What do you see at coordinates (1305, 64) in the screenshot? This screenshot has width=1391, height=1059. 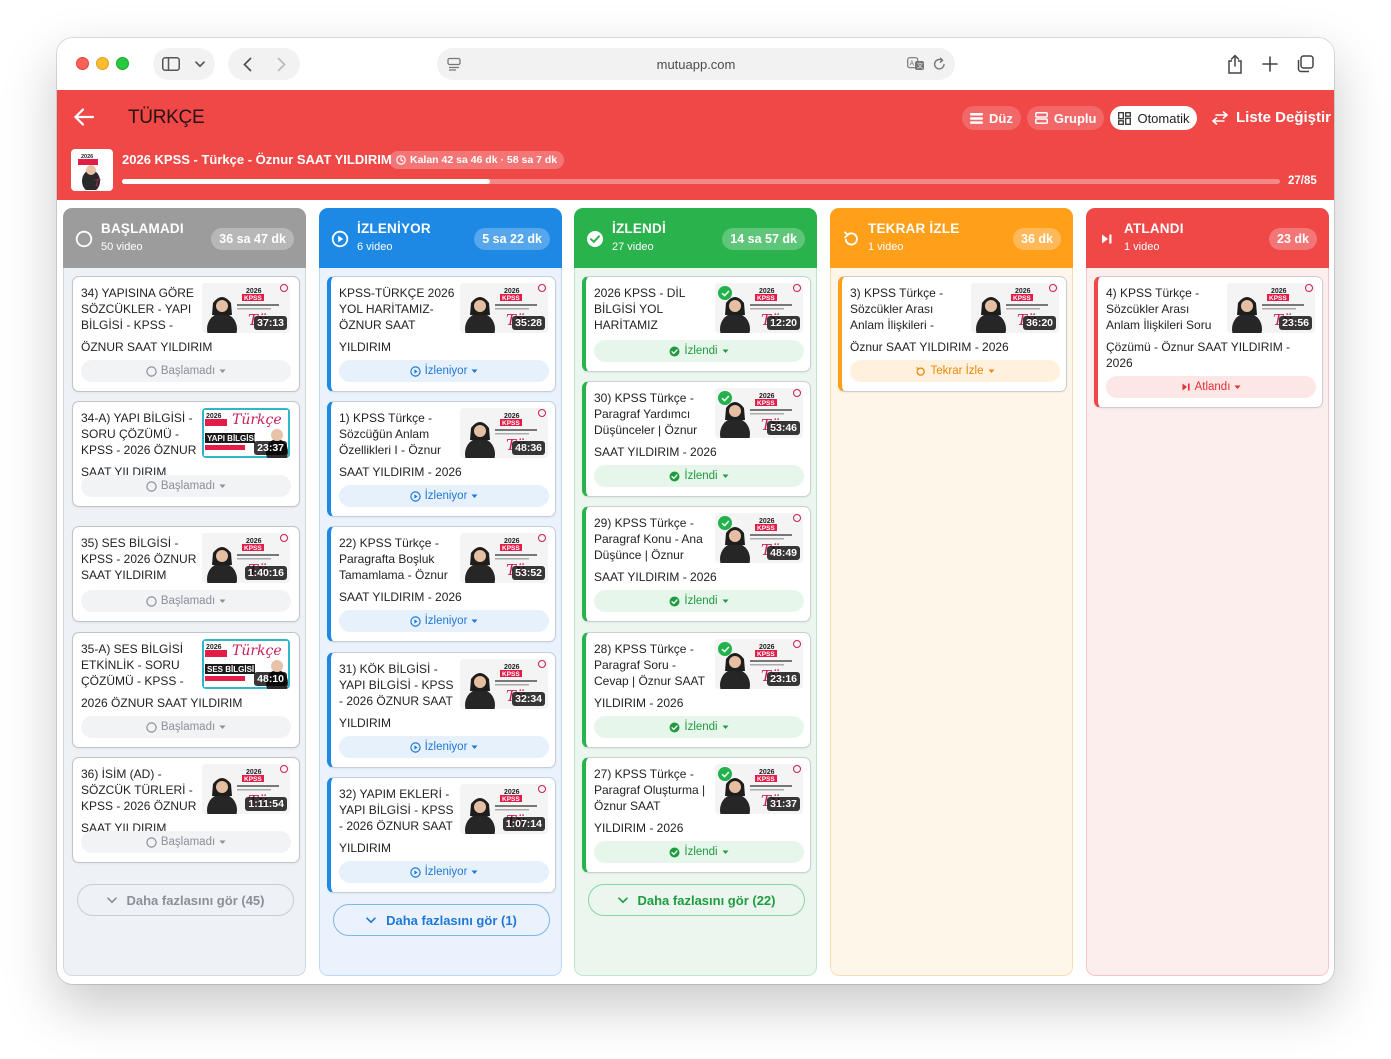 I see `tab-overview-icon` at bounding box center [1305, 64].